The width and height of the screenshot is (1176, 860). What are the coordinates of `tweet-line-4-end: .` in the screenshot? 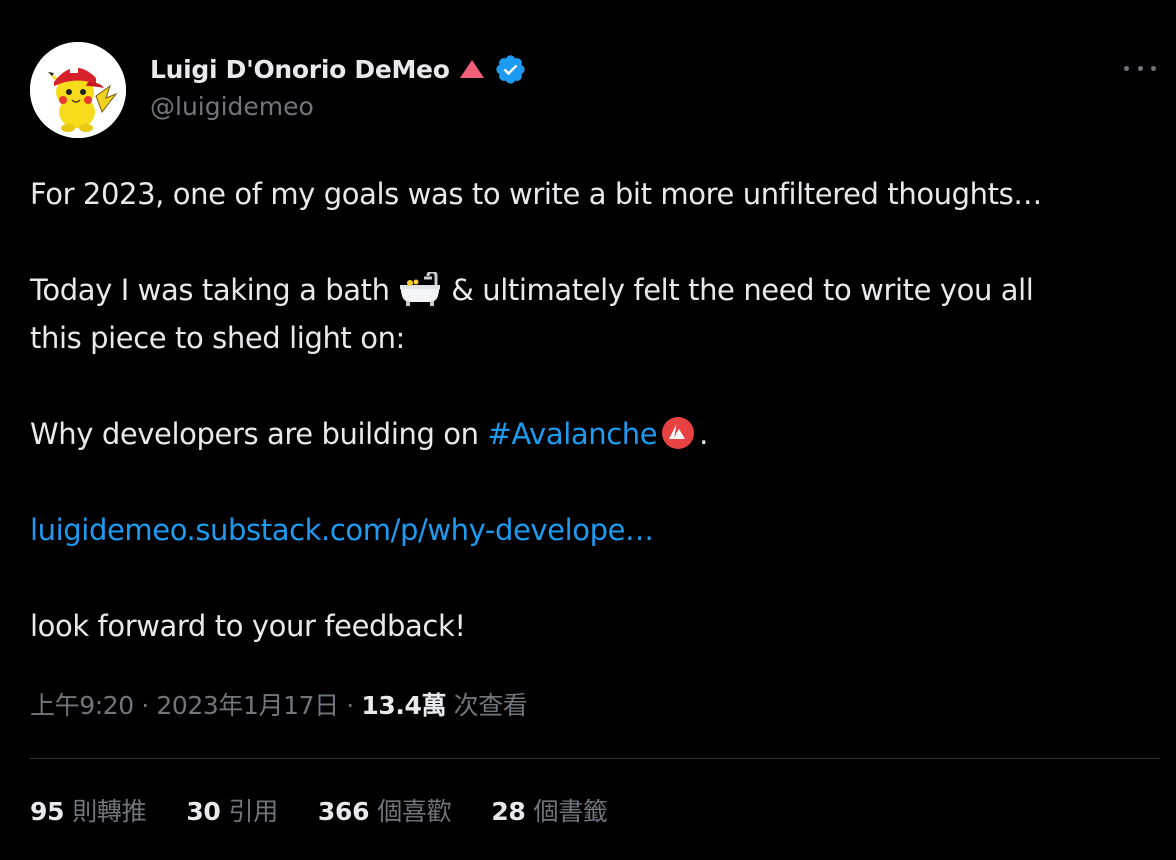 It's located at (703, 434).